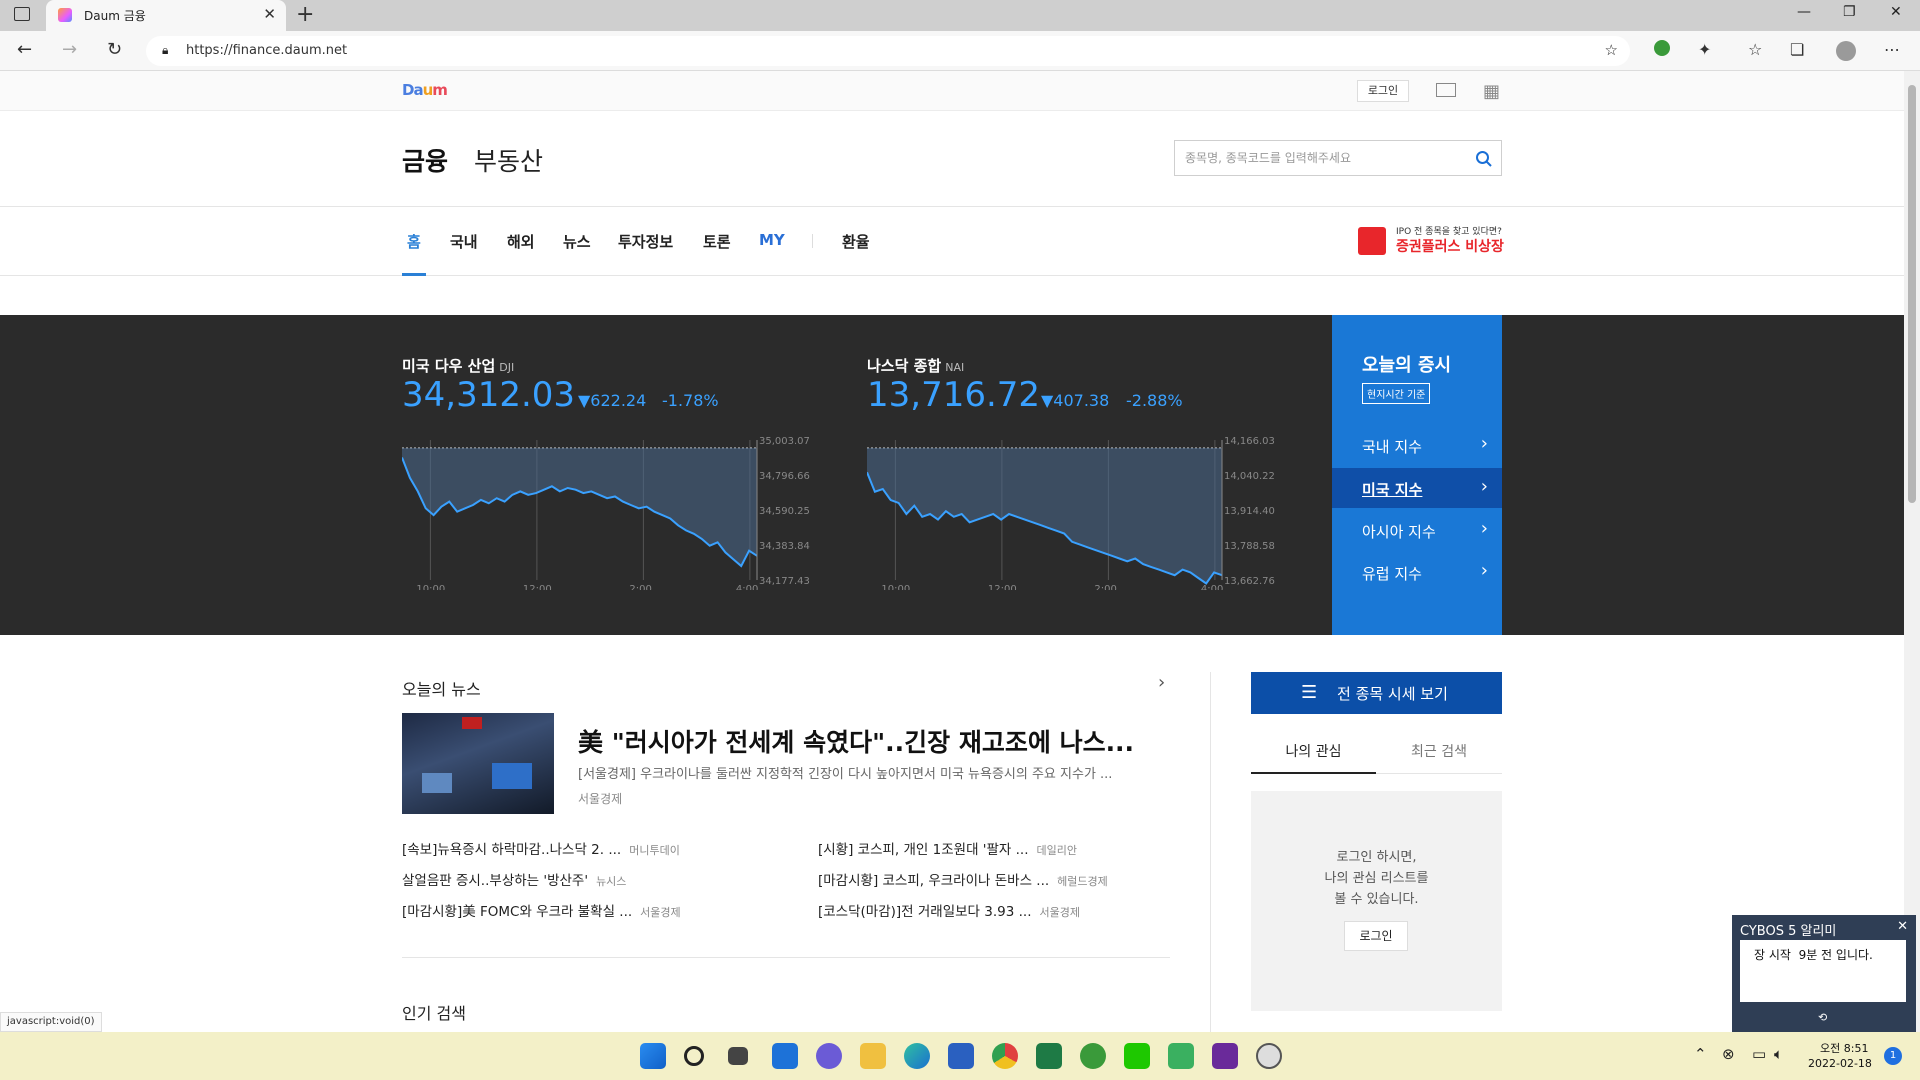 This screenshot has width=1920, height=1080. Describe the element at coordinates (1439, 752) in the screenshot. I see `tab-recent-search: 최근 검색` at that location.